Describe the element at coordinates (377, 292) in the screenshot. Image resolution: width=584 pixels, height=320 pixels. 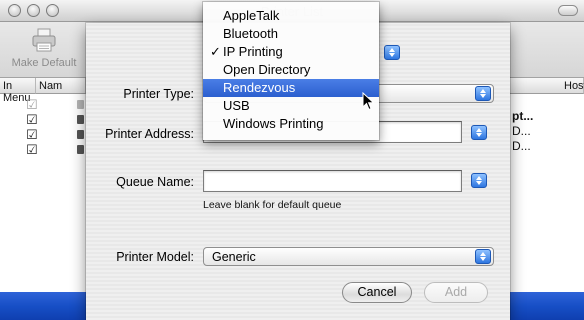
I see `cancel-button: Cancel` at that location.